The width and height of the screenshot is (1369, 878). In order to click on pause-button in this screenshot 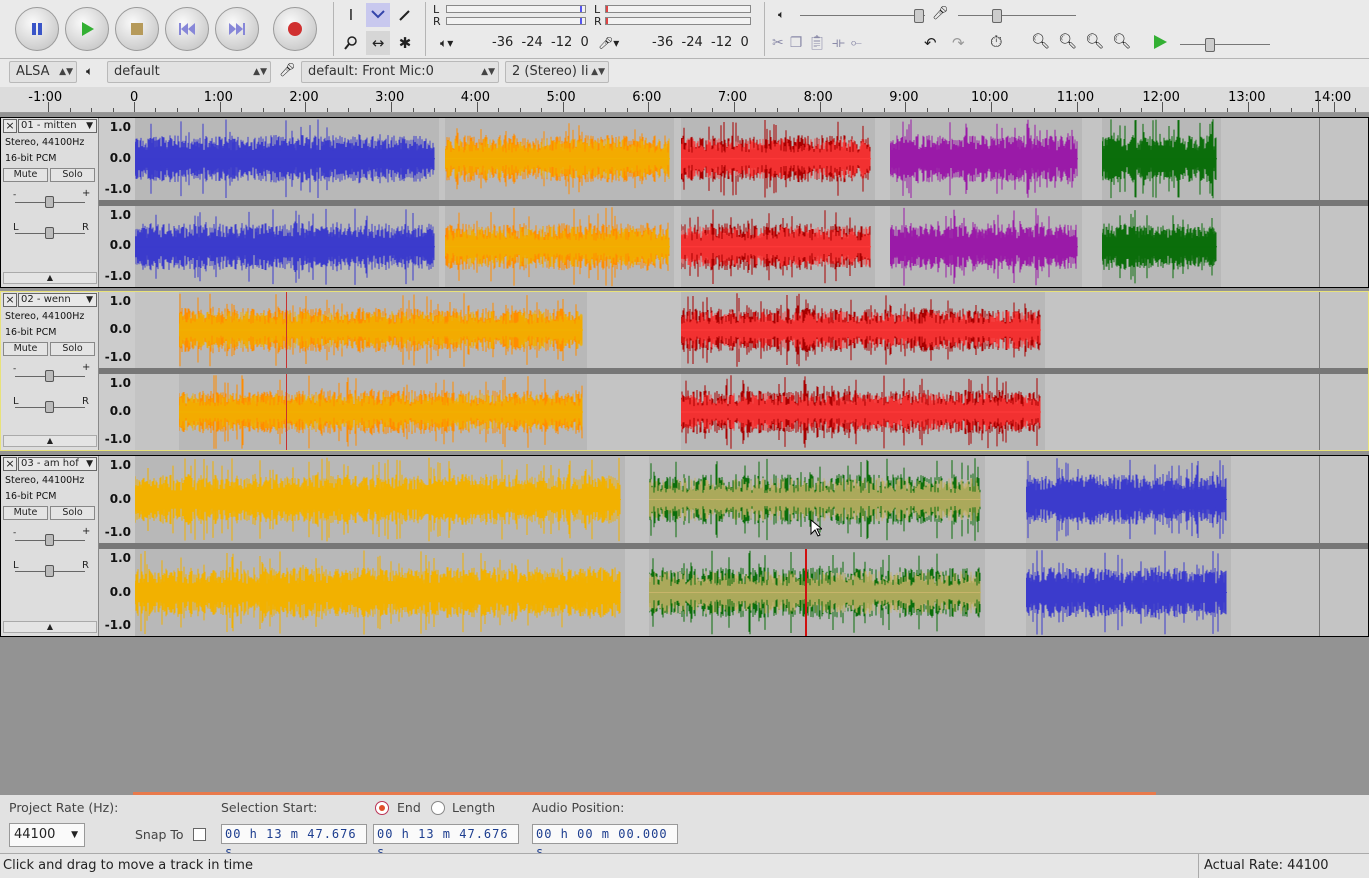, I will do `click(37, 29)`.